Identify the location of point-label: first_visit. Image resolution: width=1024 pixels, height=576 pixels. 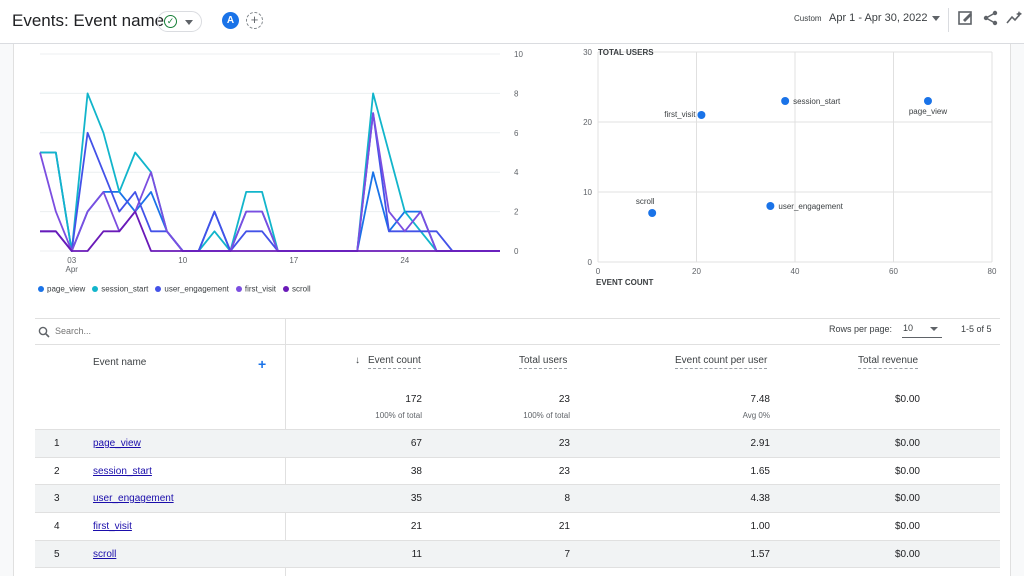
(680, 114).